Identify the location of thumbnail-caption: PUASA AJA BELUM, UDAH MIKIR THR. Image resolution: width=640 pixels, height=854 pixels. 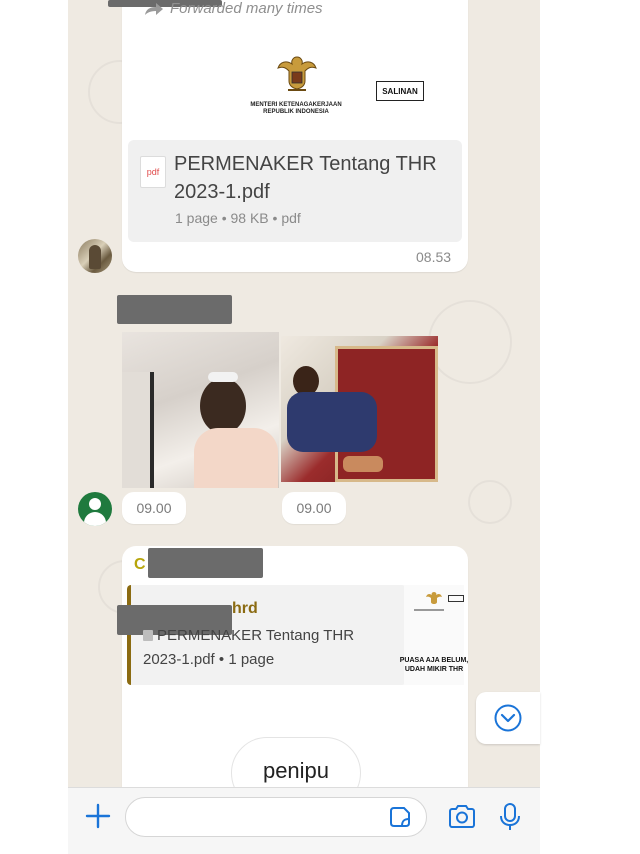
(434, 665).